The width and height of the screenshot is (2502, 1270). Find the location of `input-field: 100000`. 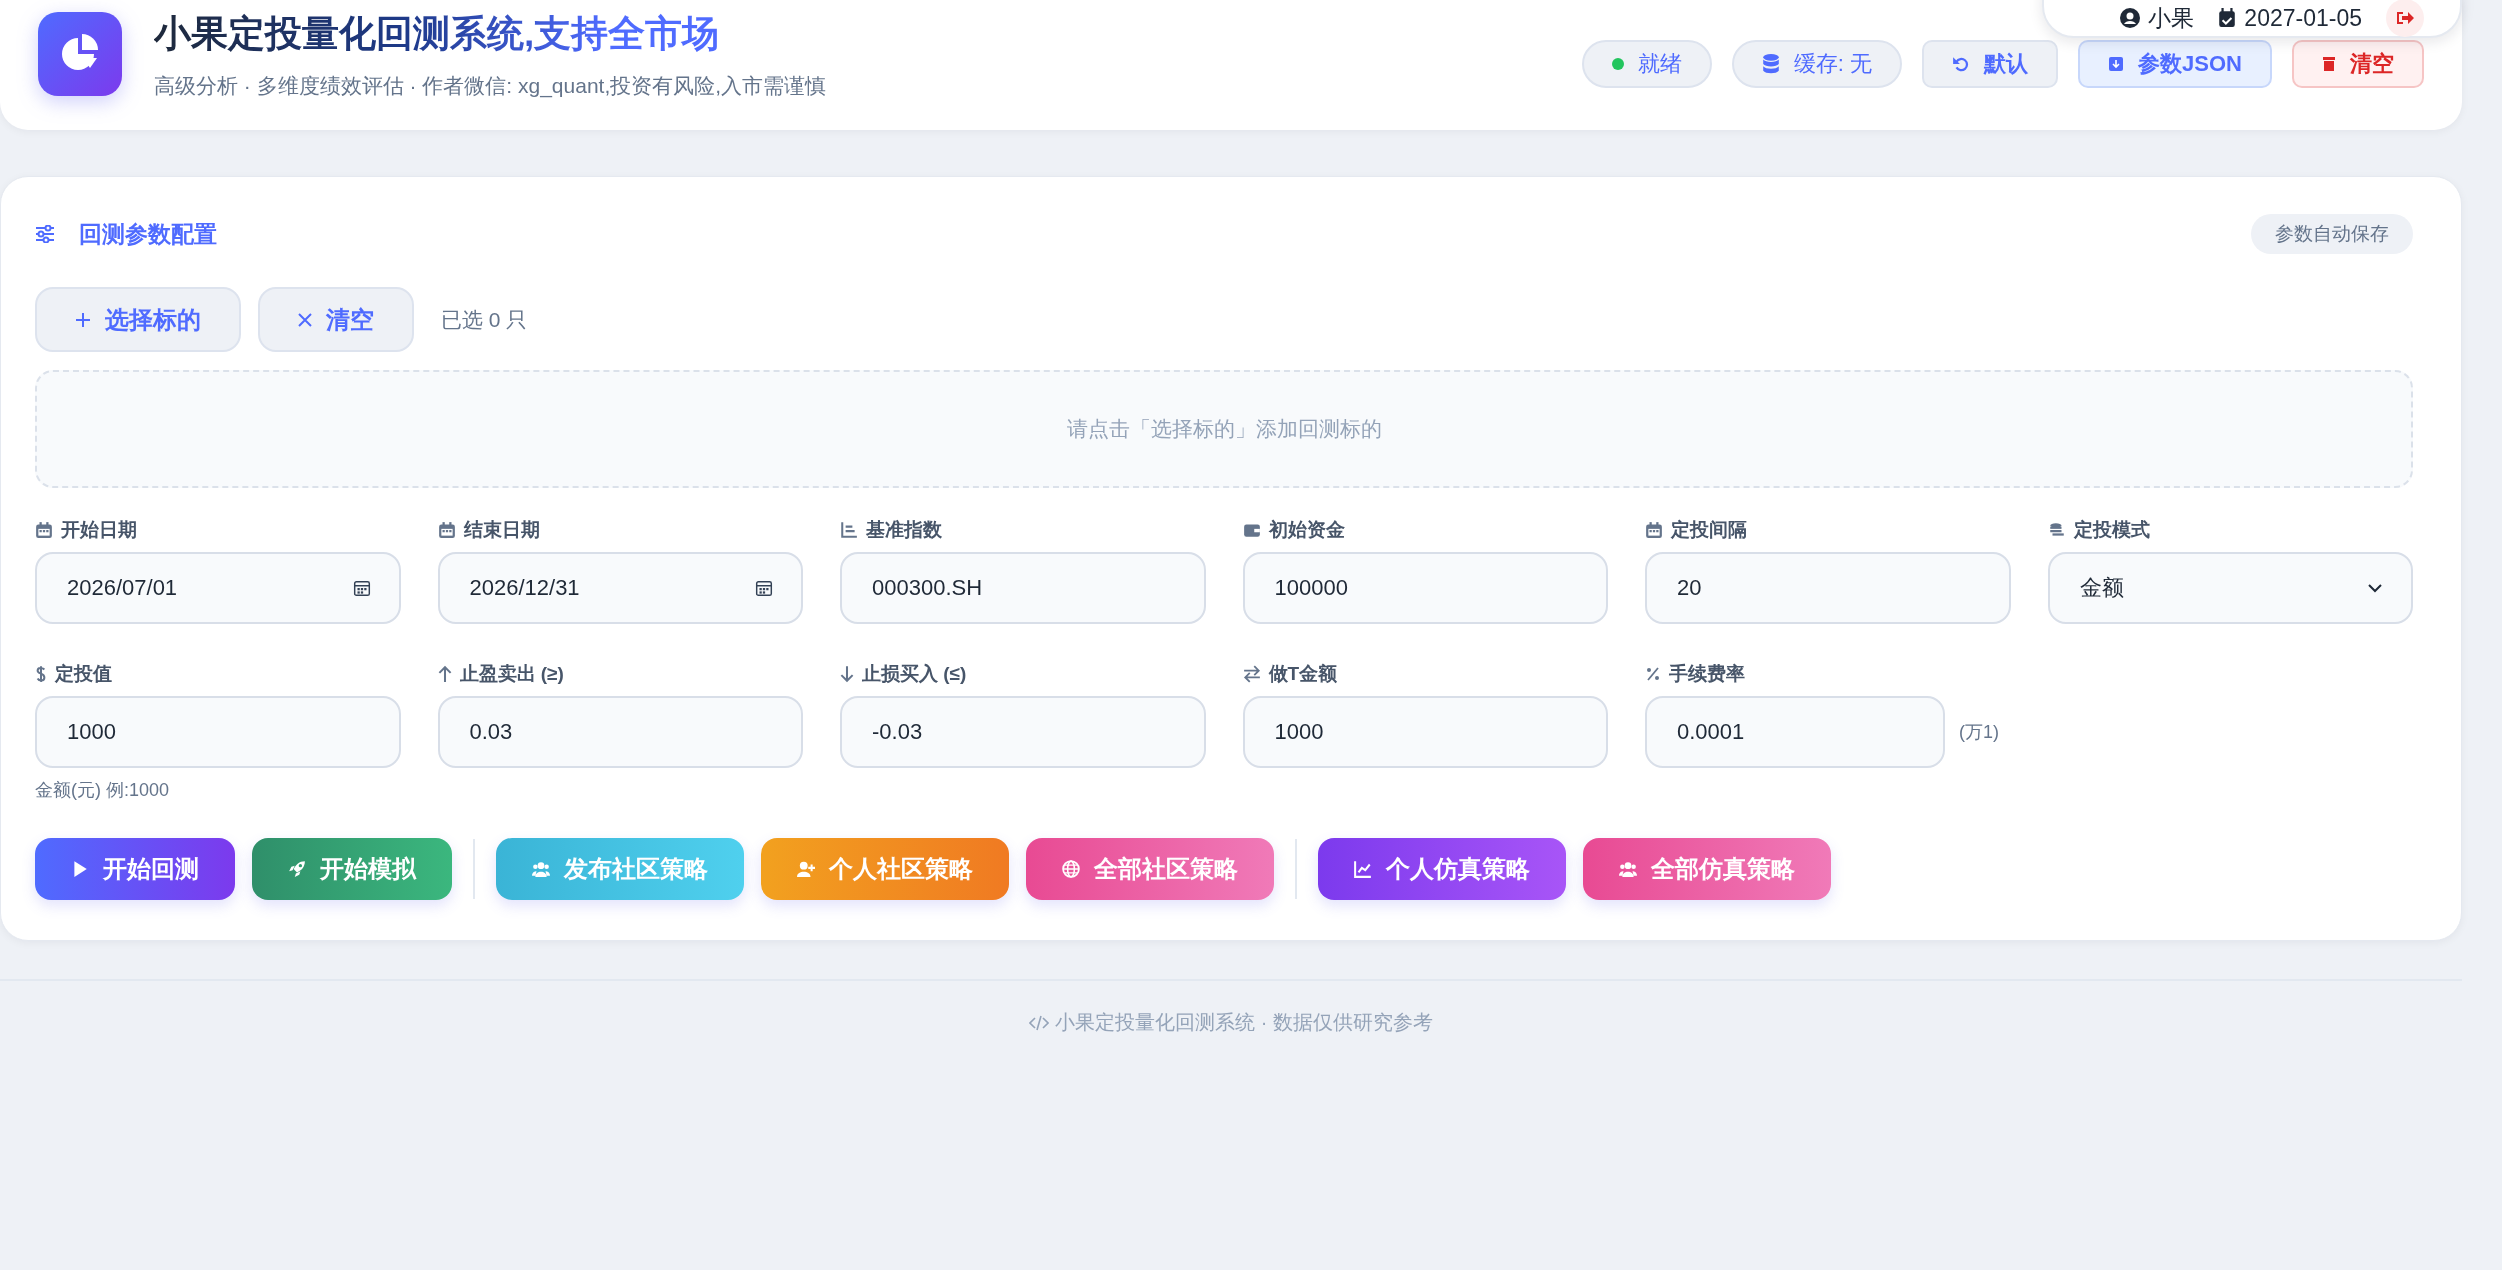

input-field: 100000 is located at coordinates (1425, 588).